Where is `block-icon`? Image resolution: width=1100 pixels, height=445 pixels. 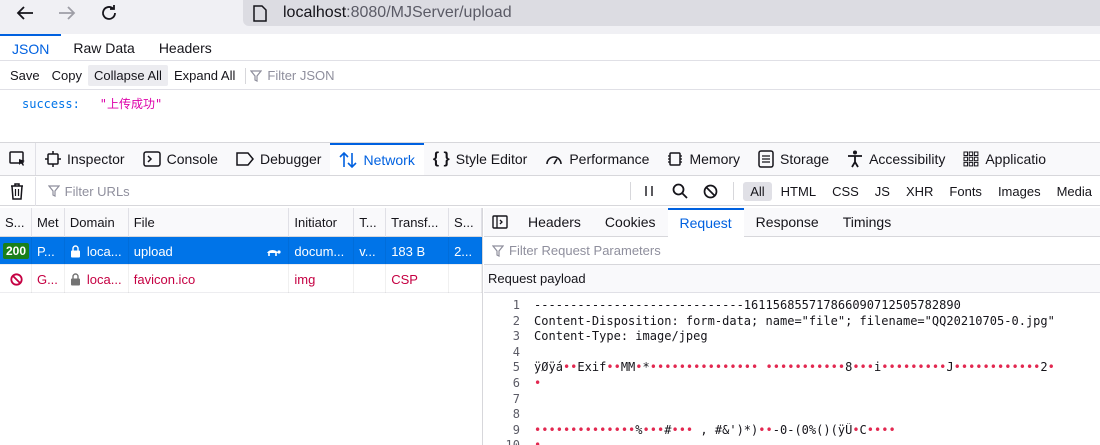 block-icon is located at coordinates (710, 191).